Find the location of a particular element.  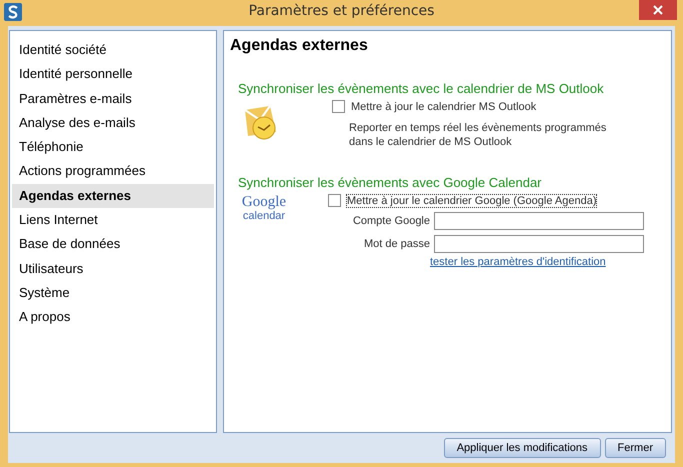

sidebar-item: Actions programmées is located at coordinates (113, 171).